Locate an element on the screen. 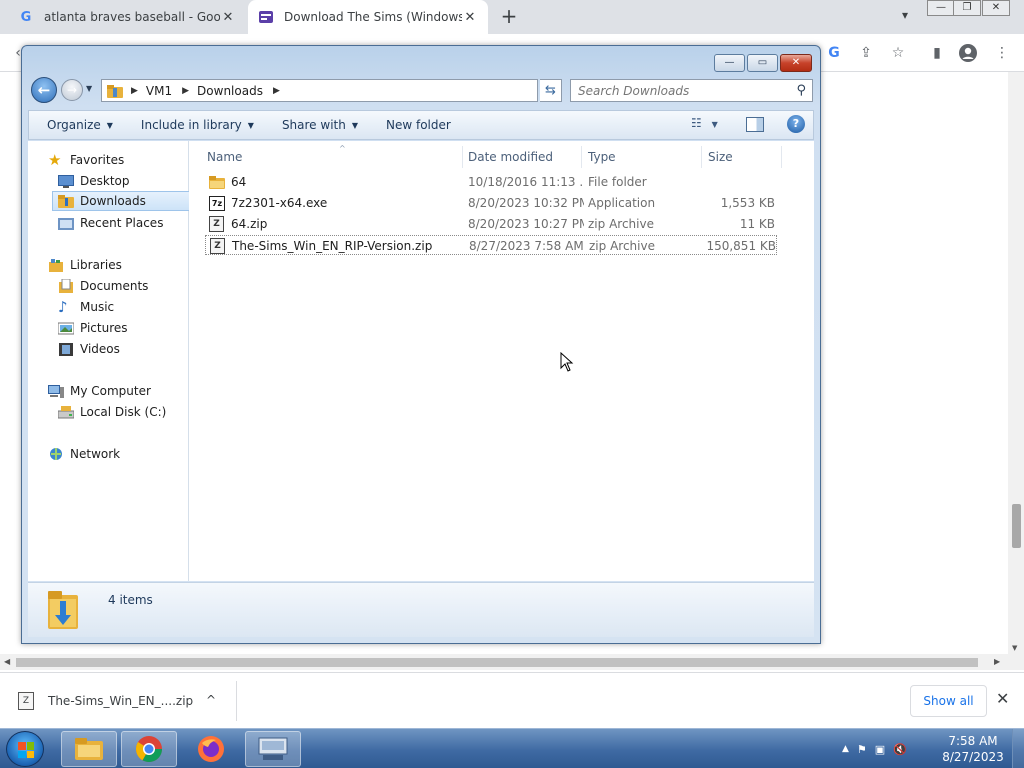 The height and width of the screenshot is (768, 1024). file-name: 64.zip is located at coordinates (249, 224).